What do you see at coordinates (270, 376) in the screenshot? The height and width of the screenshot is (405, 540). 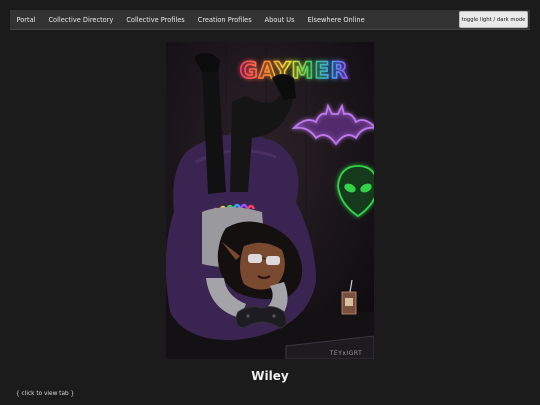 I see `profile-name: Wiley` at bounding box center [270, 376].